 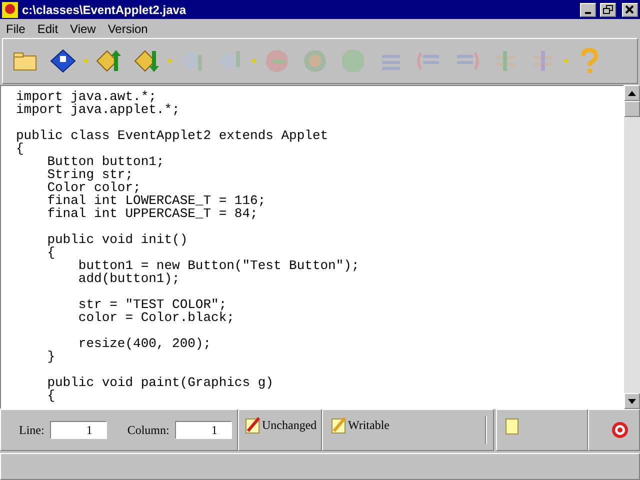 What do you see at coordinates (79, 430) in the screenshot?
I see `line-field: 1` at bounding box center [79, 430].